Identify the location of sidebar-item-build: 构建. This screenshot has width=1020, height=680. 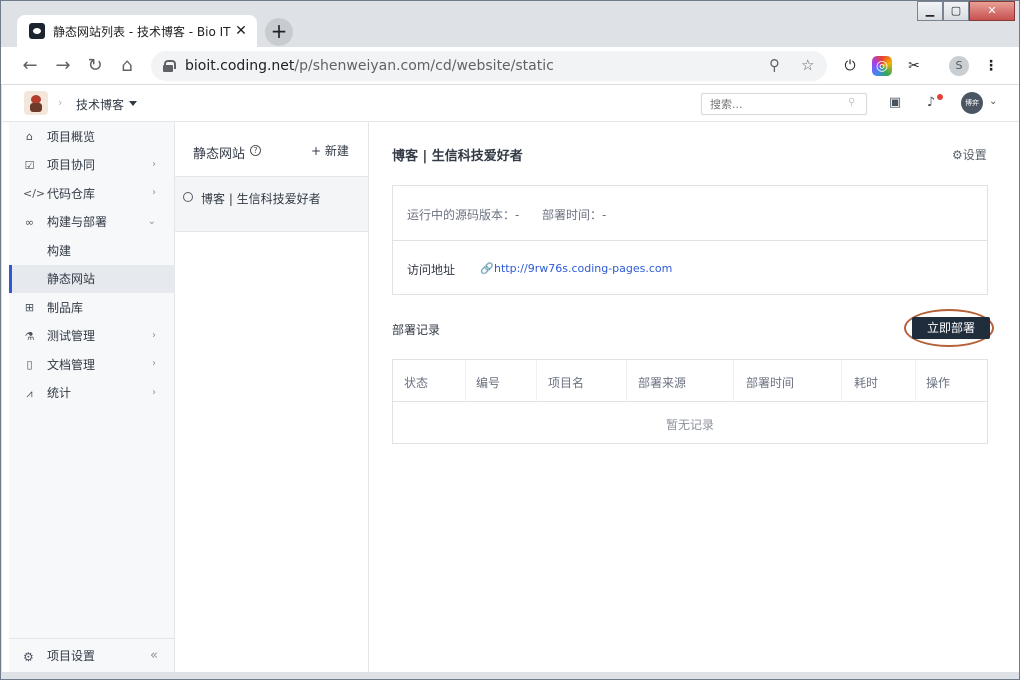
(91, 250).